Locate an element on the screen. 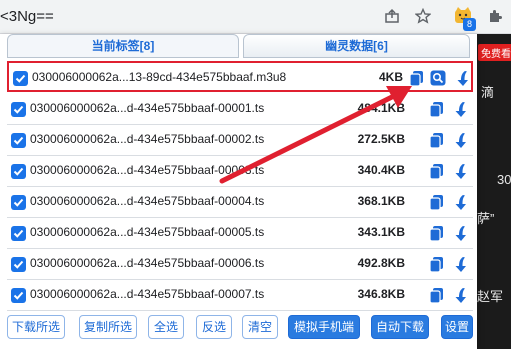 This screenshot has width=511, height=349. file-name: 030006000062a...d-434e575bbaaf-00005.ts is located at coordinates (147, 232).